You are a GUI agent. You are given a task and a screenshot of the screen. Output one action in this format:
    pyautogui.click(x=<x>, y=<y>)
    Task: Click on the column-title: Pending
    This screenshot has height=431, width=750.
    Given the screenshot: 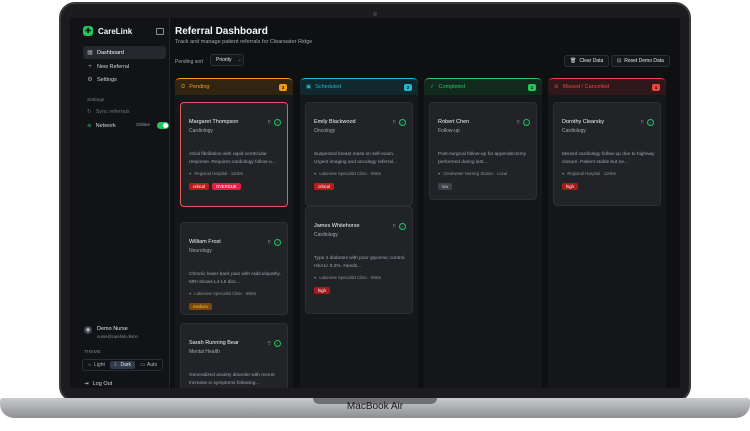 What is the action you would take?
    pyautogui.click(x=199, y=87)
    